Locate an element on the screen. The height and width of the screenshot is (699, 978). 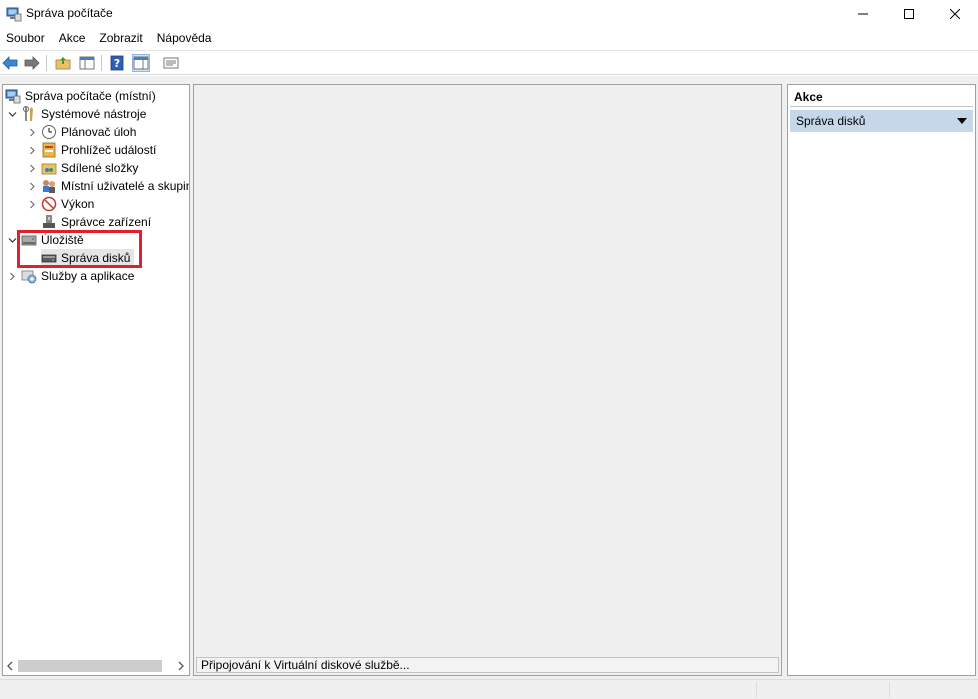
properties-button is located at coordinates (171, 63).